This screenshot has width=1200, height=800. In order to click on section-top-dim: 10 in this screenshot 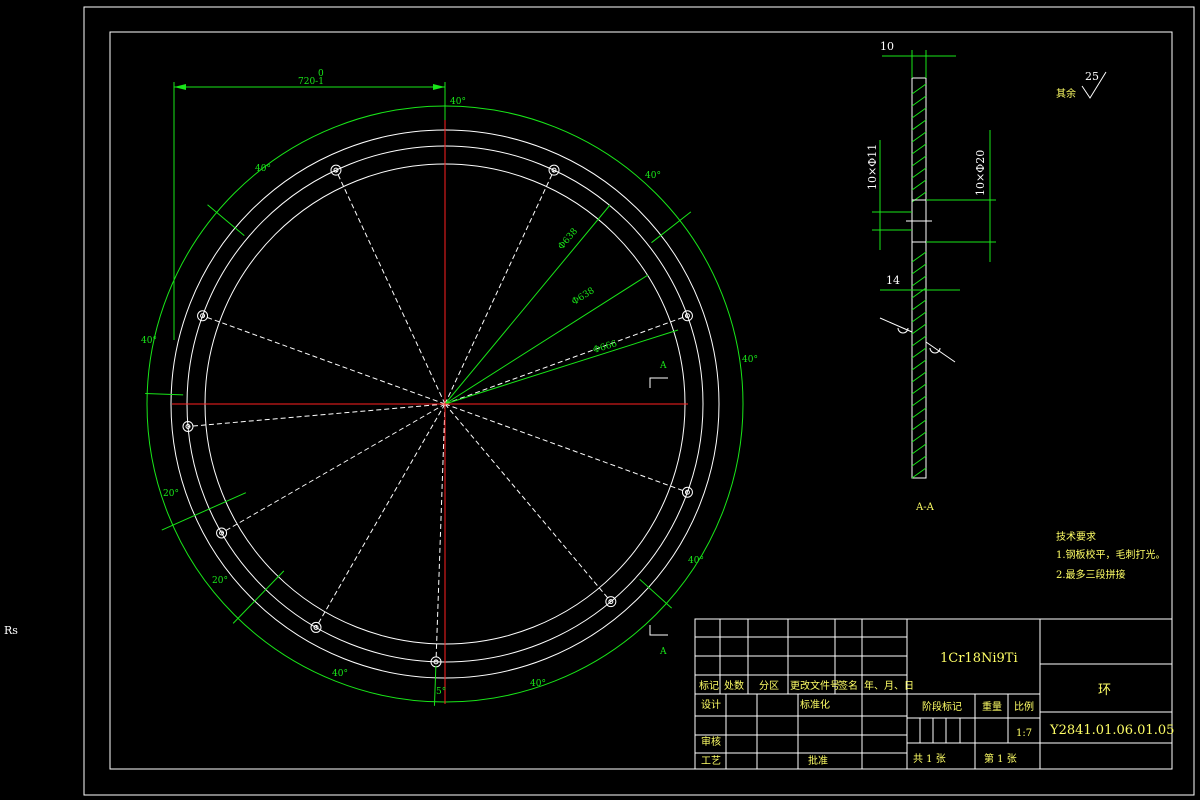, I will do `click(887, 46)`.